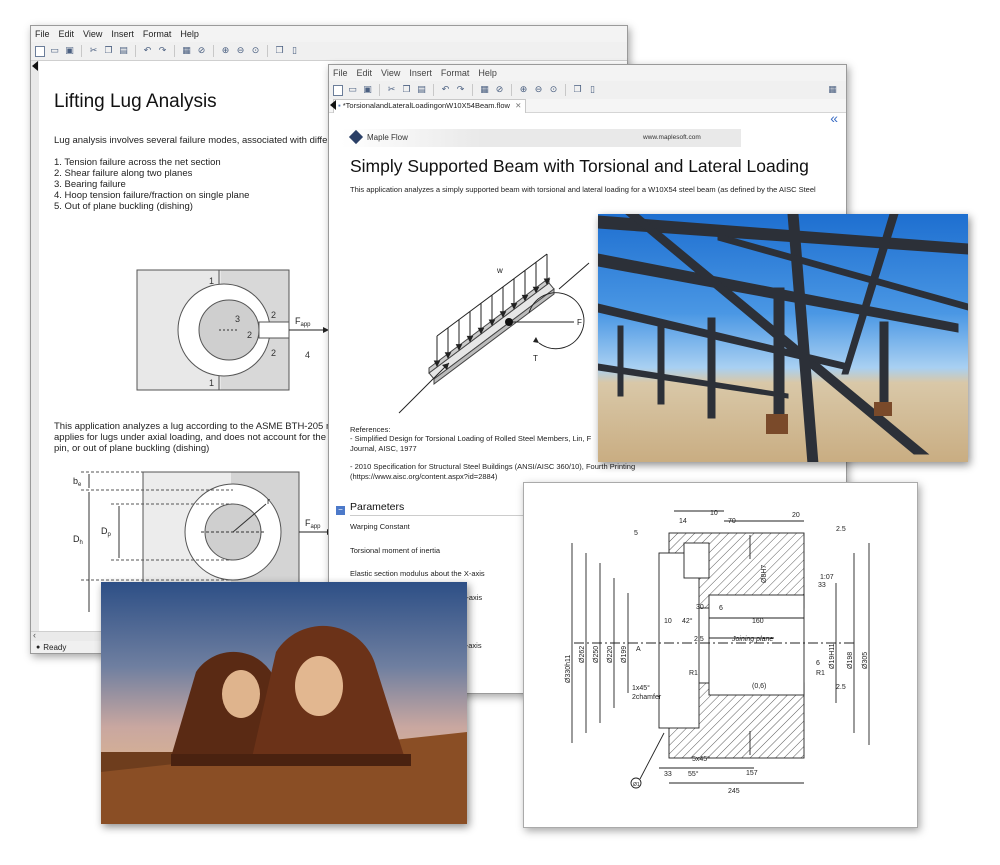 This screenshot has width=1000, height=865. Describe the element at coordinates (77, 482) in the screenshot. I see `be-label: be` at that location.